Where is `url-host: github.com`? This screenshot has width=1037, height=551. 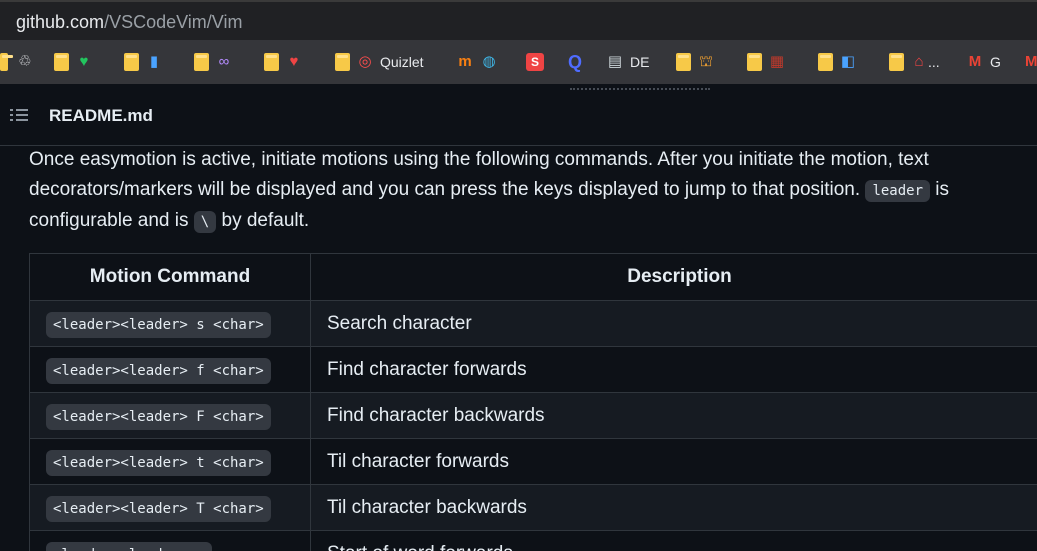
url-host: github.com is located at coordinates (60, 22).